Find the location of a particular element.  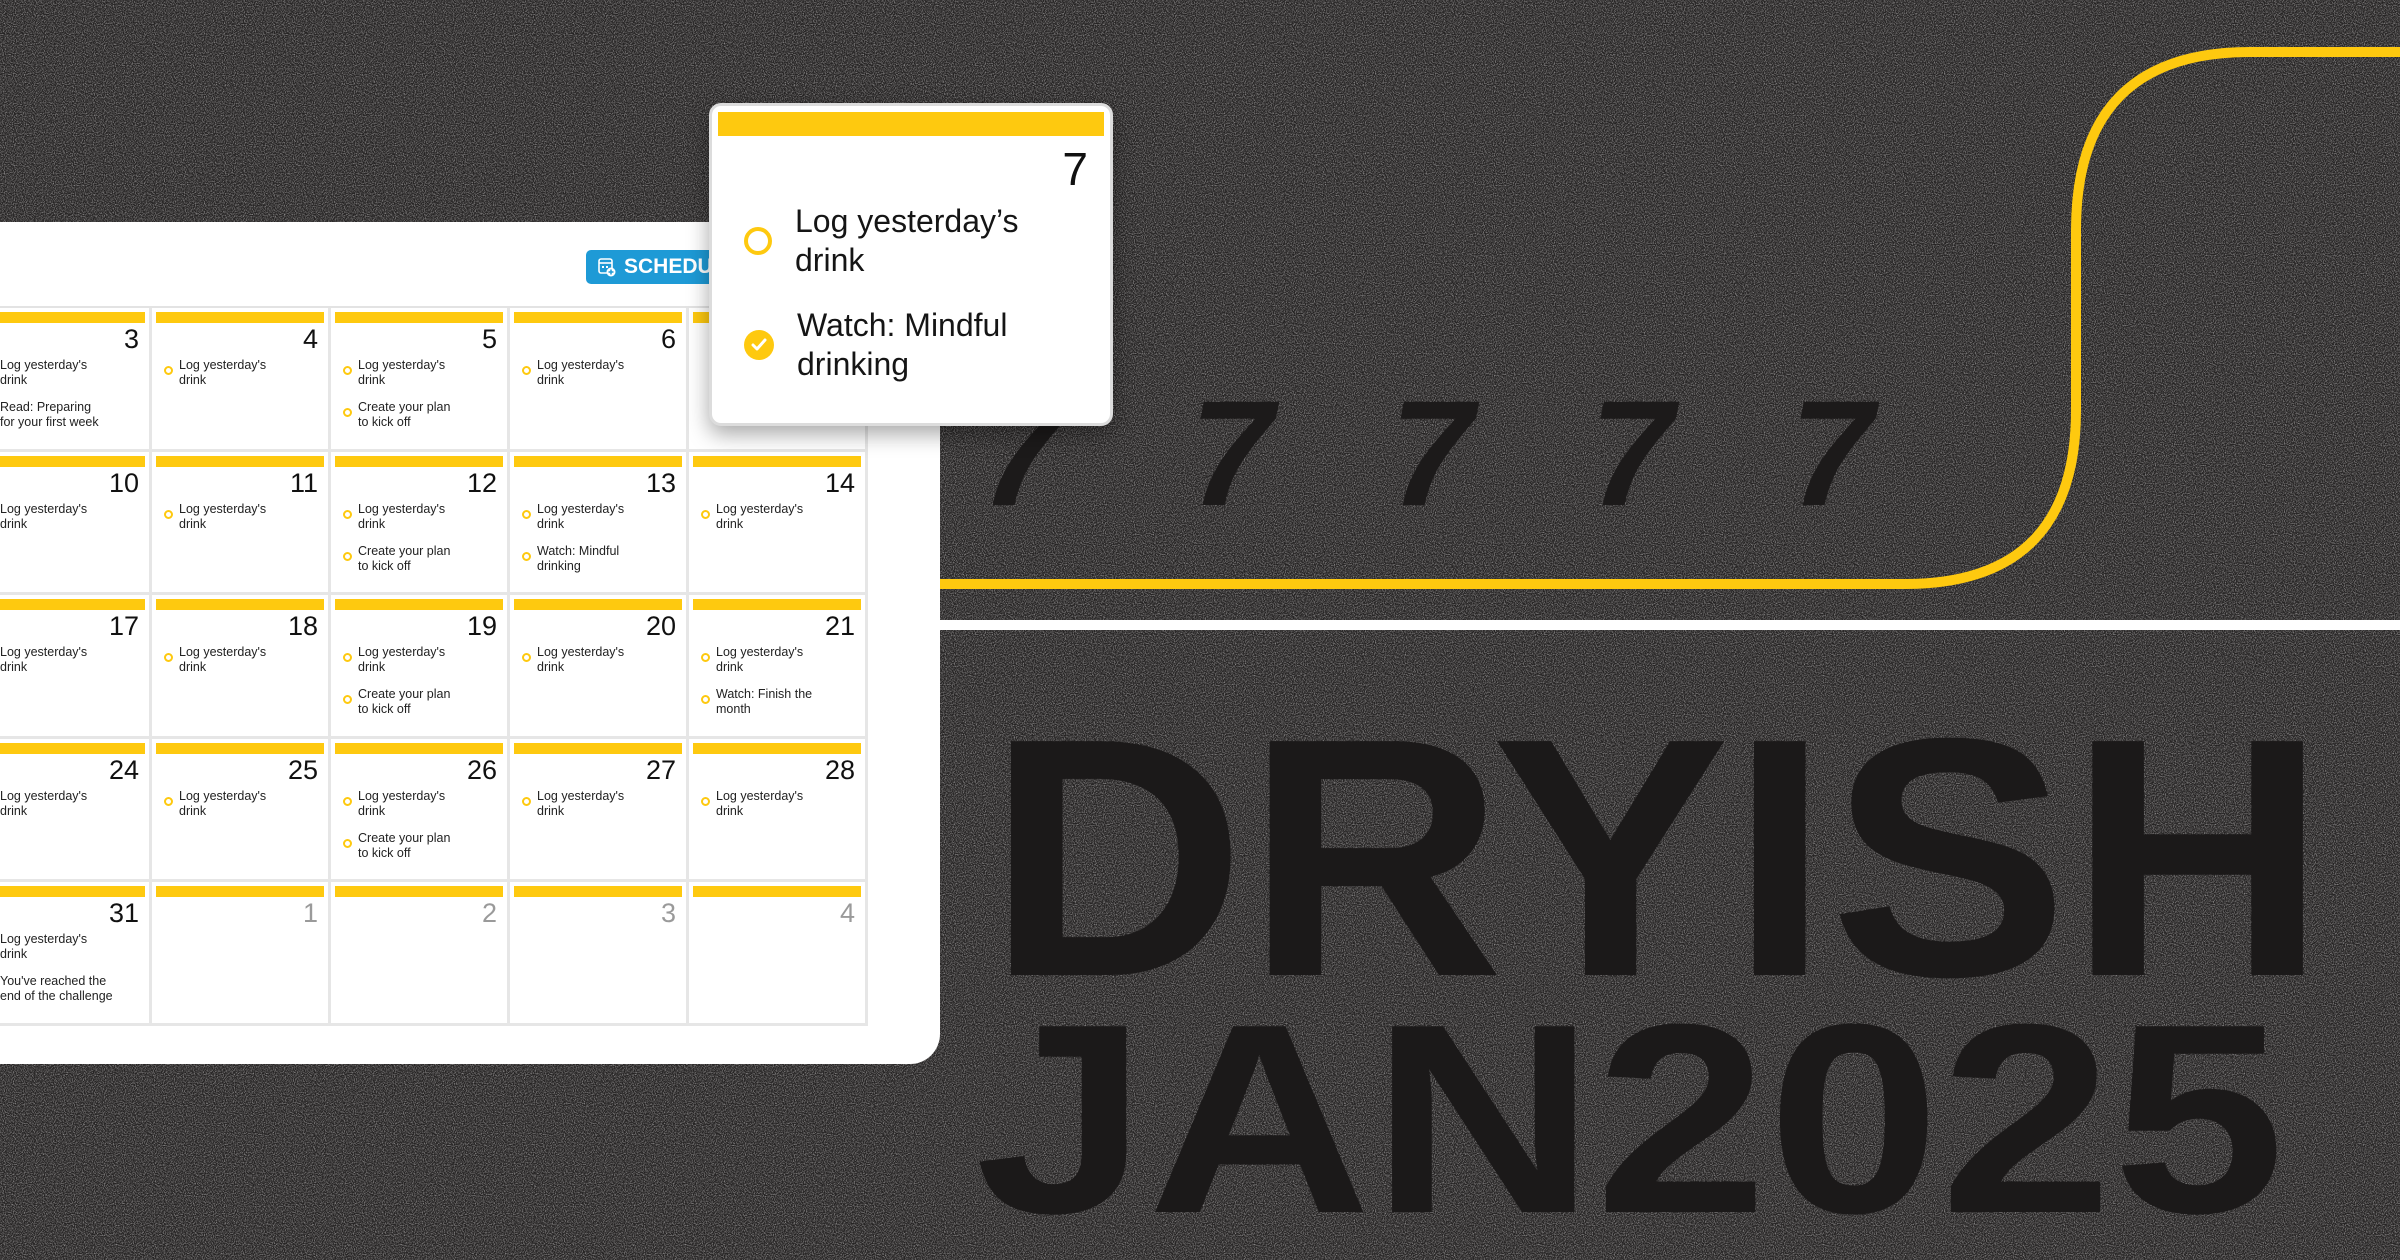

day-number: 3 is located at coordinates (668, 913).